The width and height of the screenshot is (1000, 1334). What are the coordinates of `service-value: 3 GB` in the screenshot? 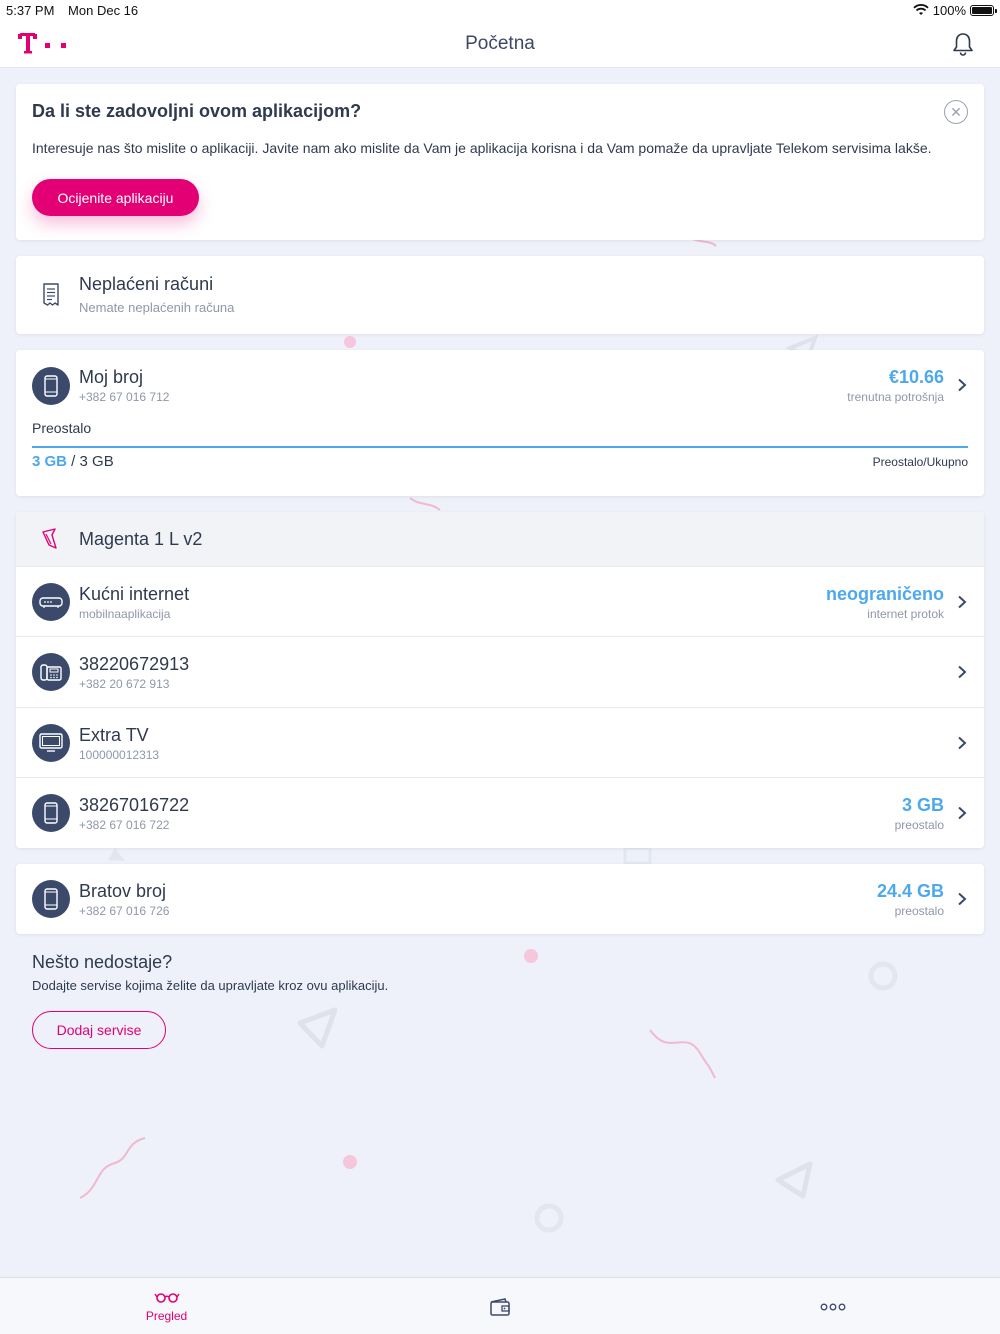 It's located at (922, 805).